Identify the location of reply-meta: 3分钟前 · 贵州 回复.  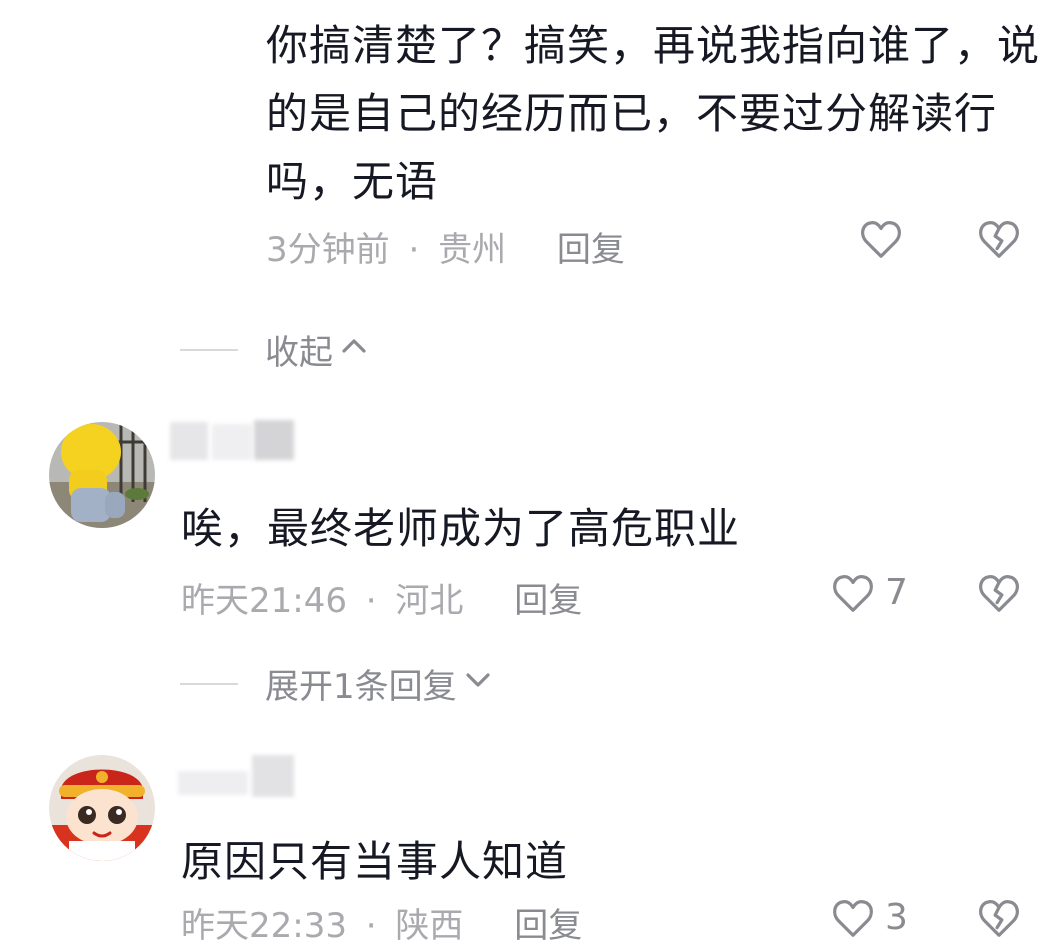
(445, 246).